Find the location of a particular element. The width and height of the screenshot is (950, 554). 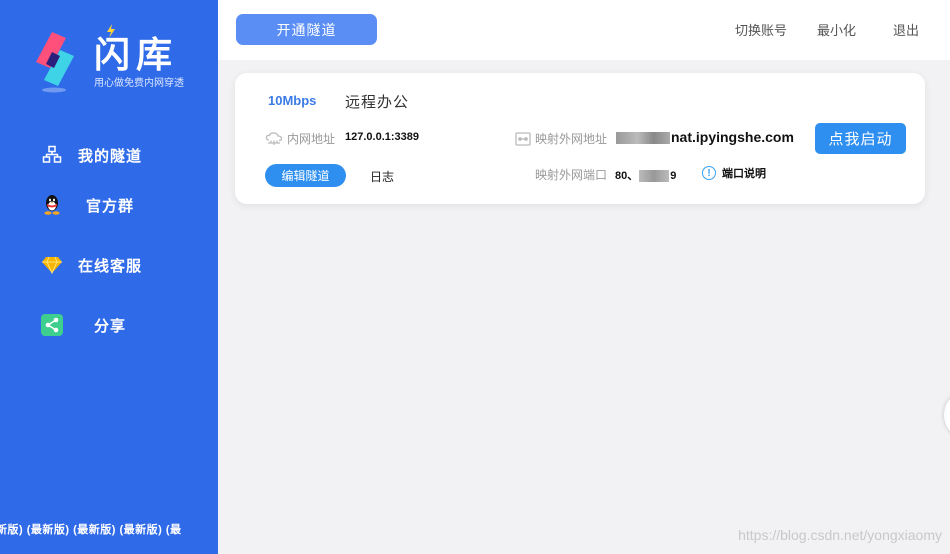

local-address-label: 内网地址 is located at coordinates (300, 138).